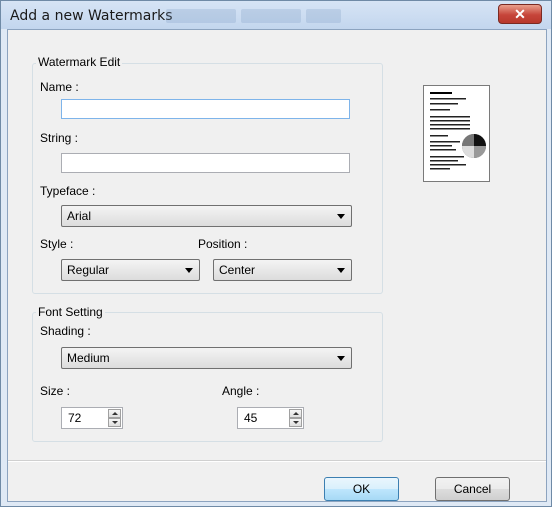  I want to click on button-separator, so click(277, 461).